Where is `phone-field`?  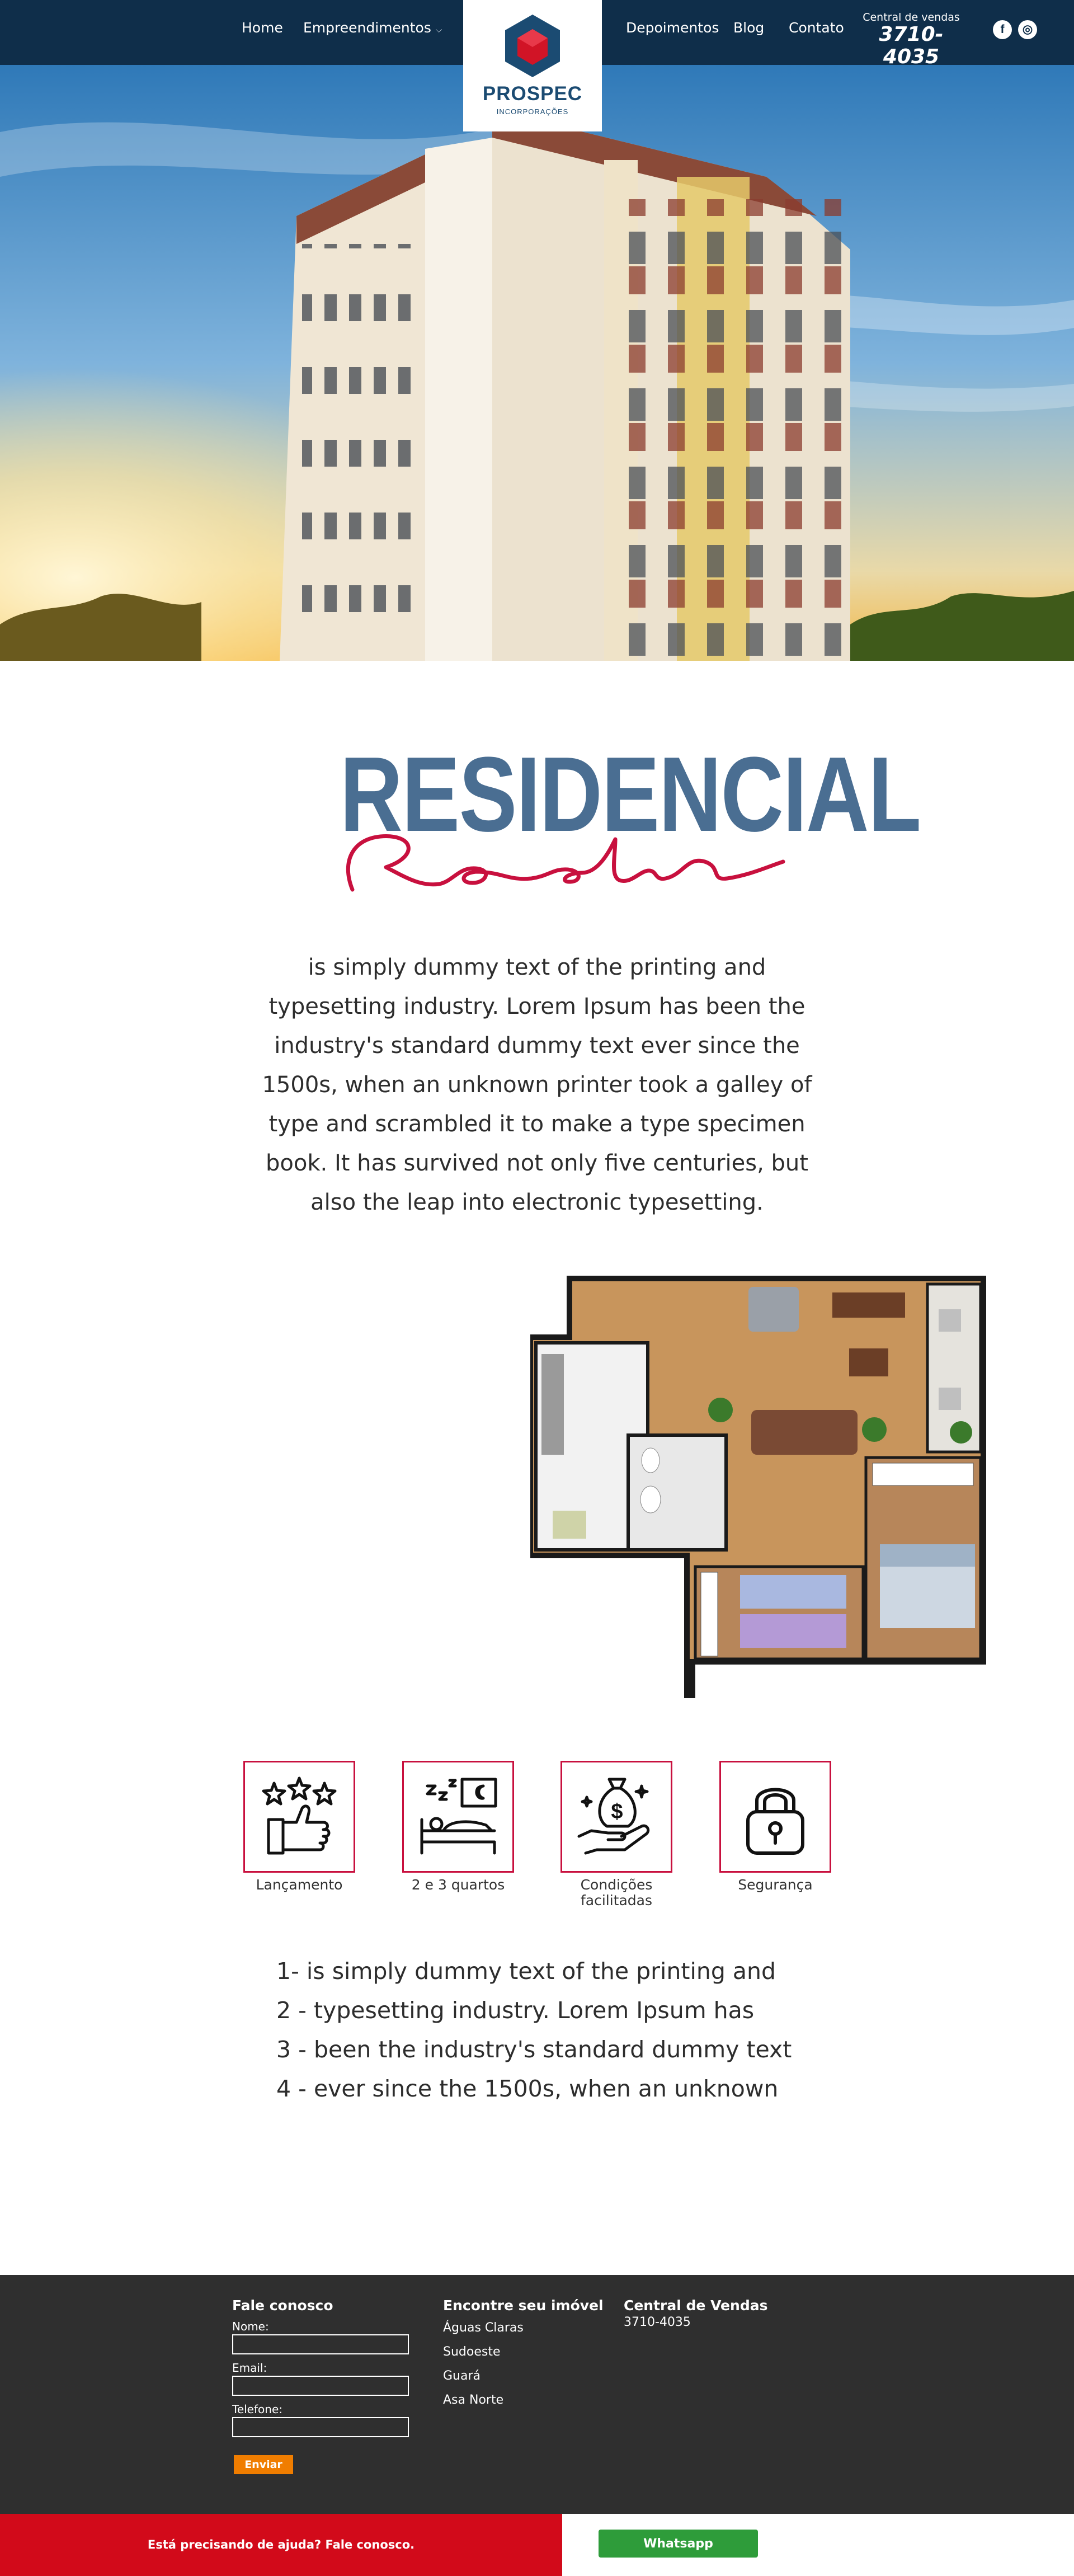
phone-field is located at coordinates (320, 2427).